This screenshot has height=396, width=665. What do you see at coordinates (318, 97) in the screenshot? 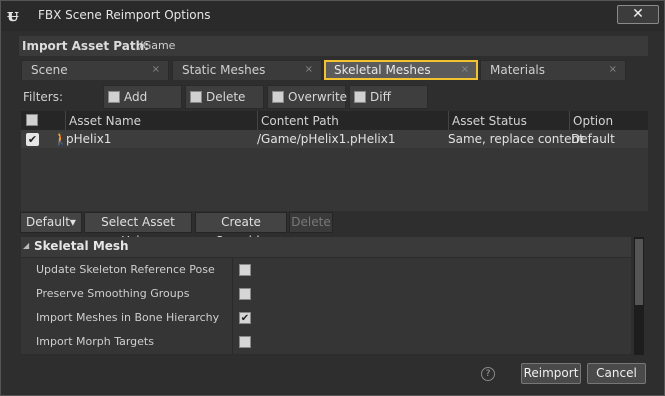
I see `filter-label: Overwrite` at bounding box center [318, 97].